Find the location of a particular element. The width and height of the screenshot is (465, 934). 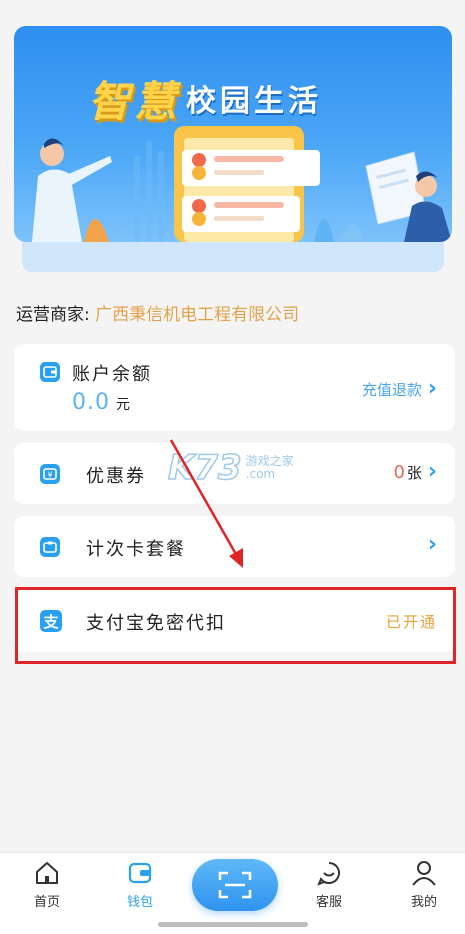

coupon-icon: ¥ is located at coordinates (50, 474).